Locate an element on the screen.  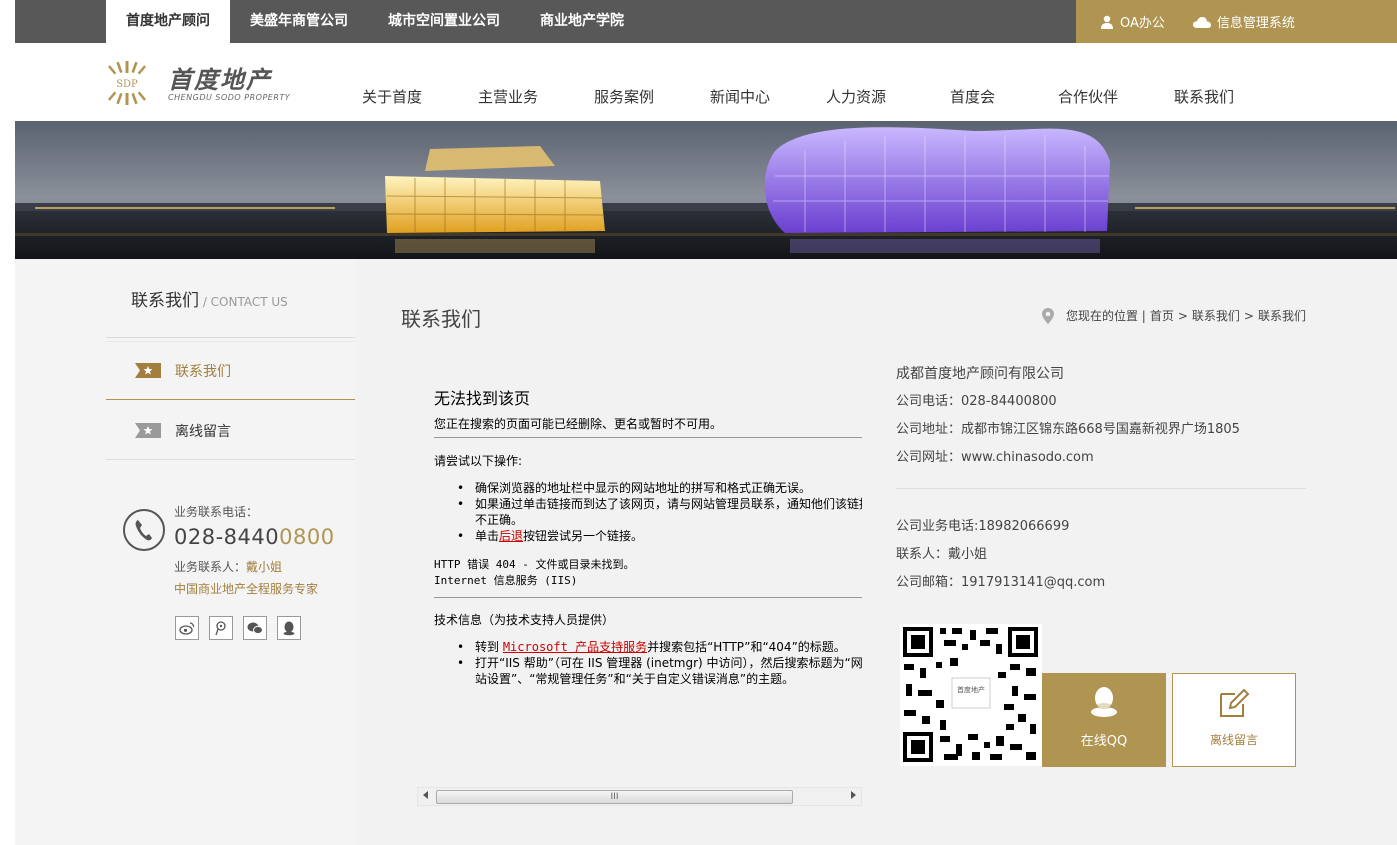
nav-business: 主营业务 is located at coordinates (508, 96).